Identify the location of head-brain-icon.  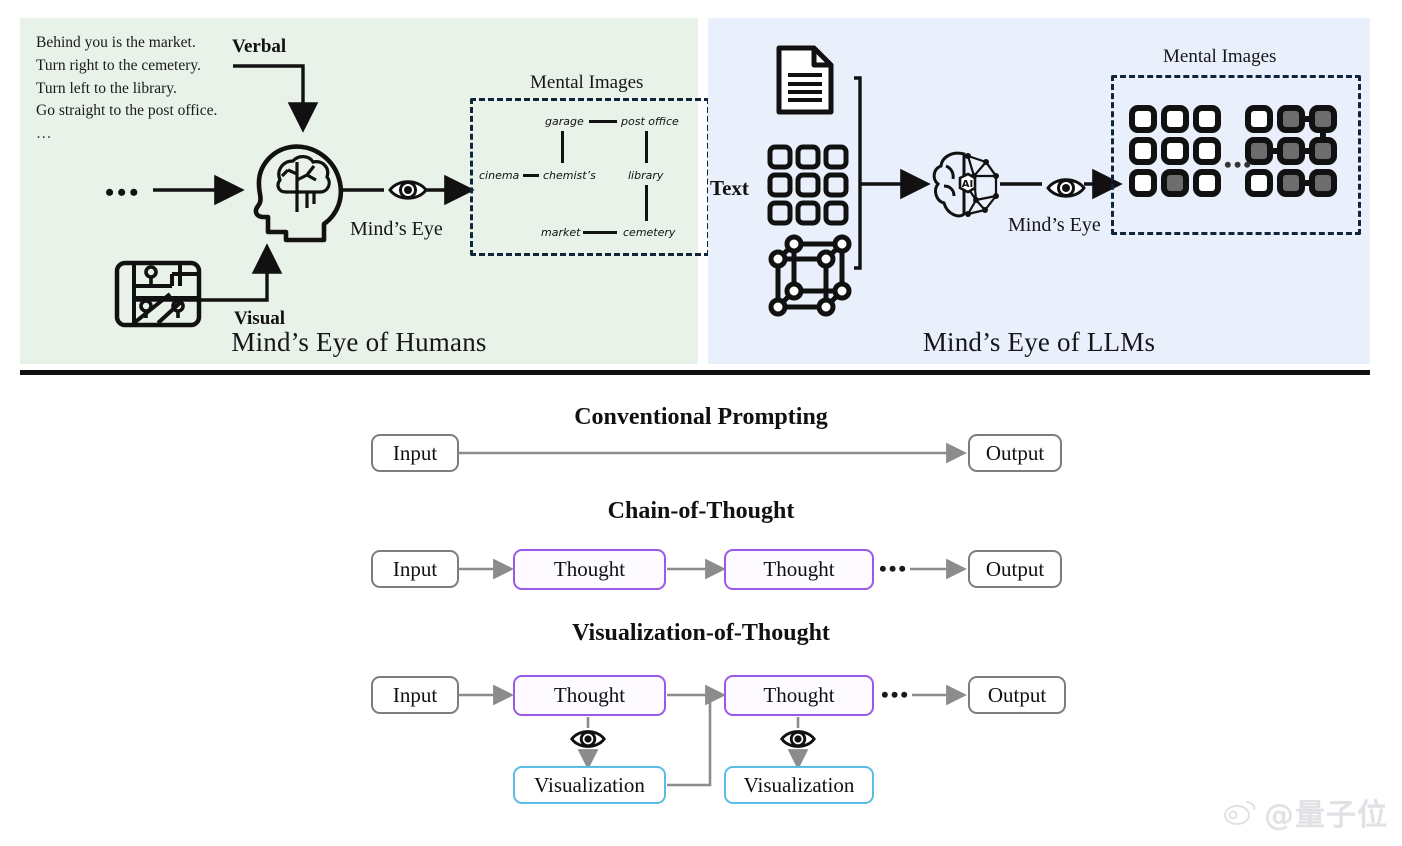
(298, 193).